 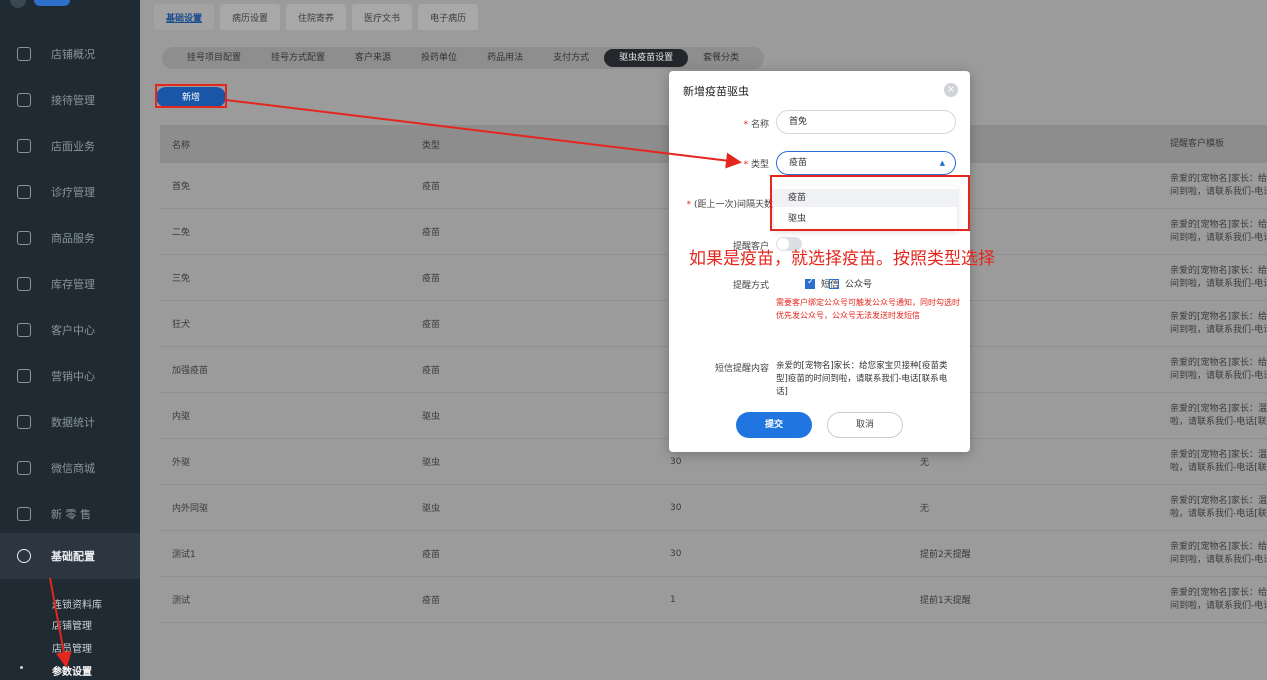 What do you see at coordinates (676, 553) in the screenshot?
I see `cell-days: 30` at bounding box center [676, 553].